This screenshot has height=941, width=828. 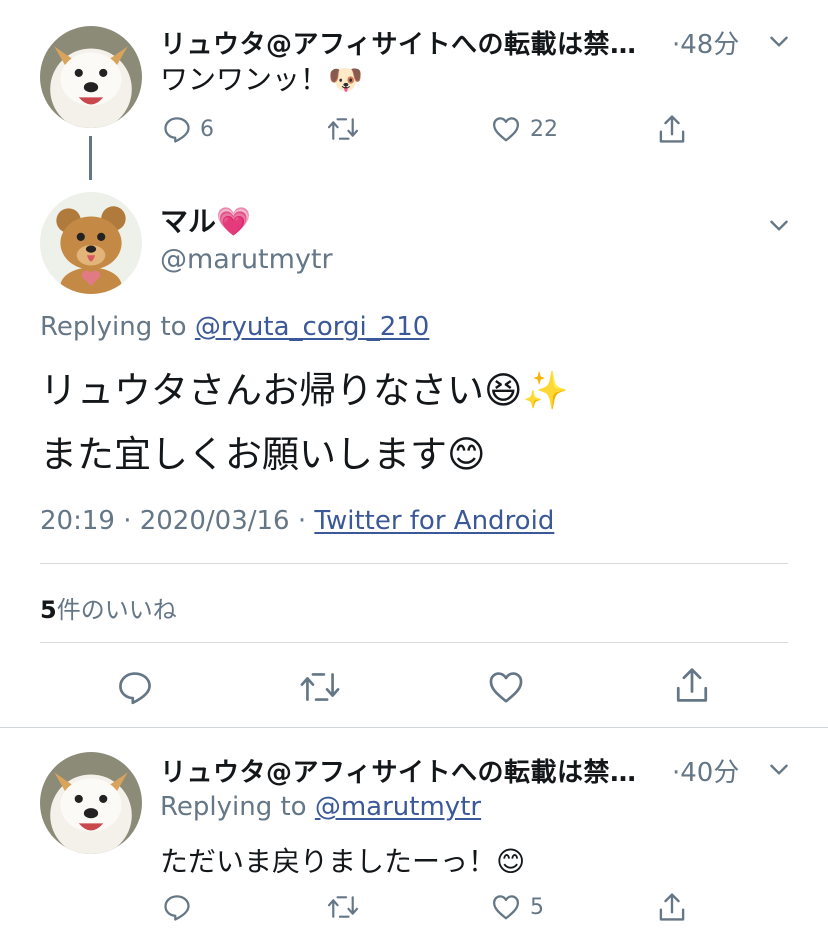 What do you see at coordinates (91, 243) in the screenshot?
I see `avatar-maru` at bounding box center [91, 243].